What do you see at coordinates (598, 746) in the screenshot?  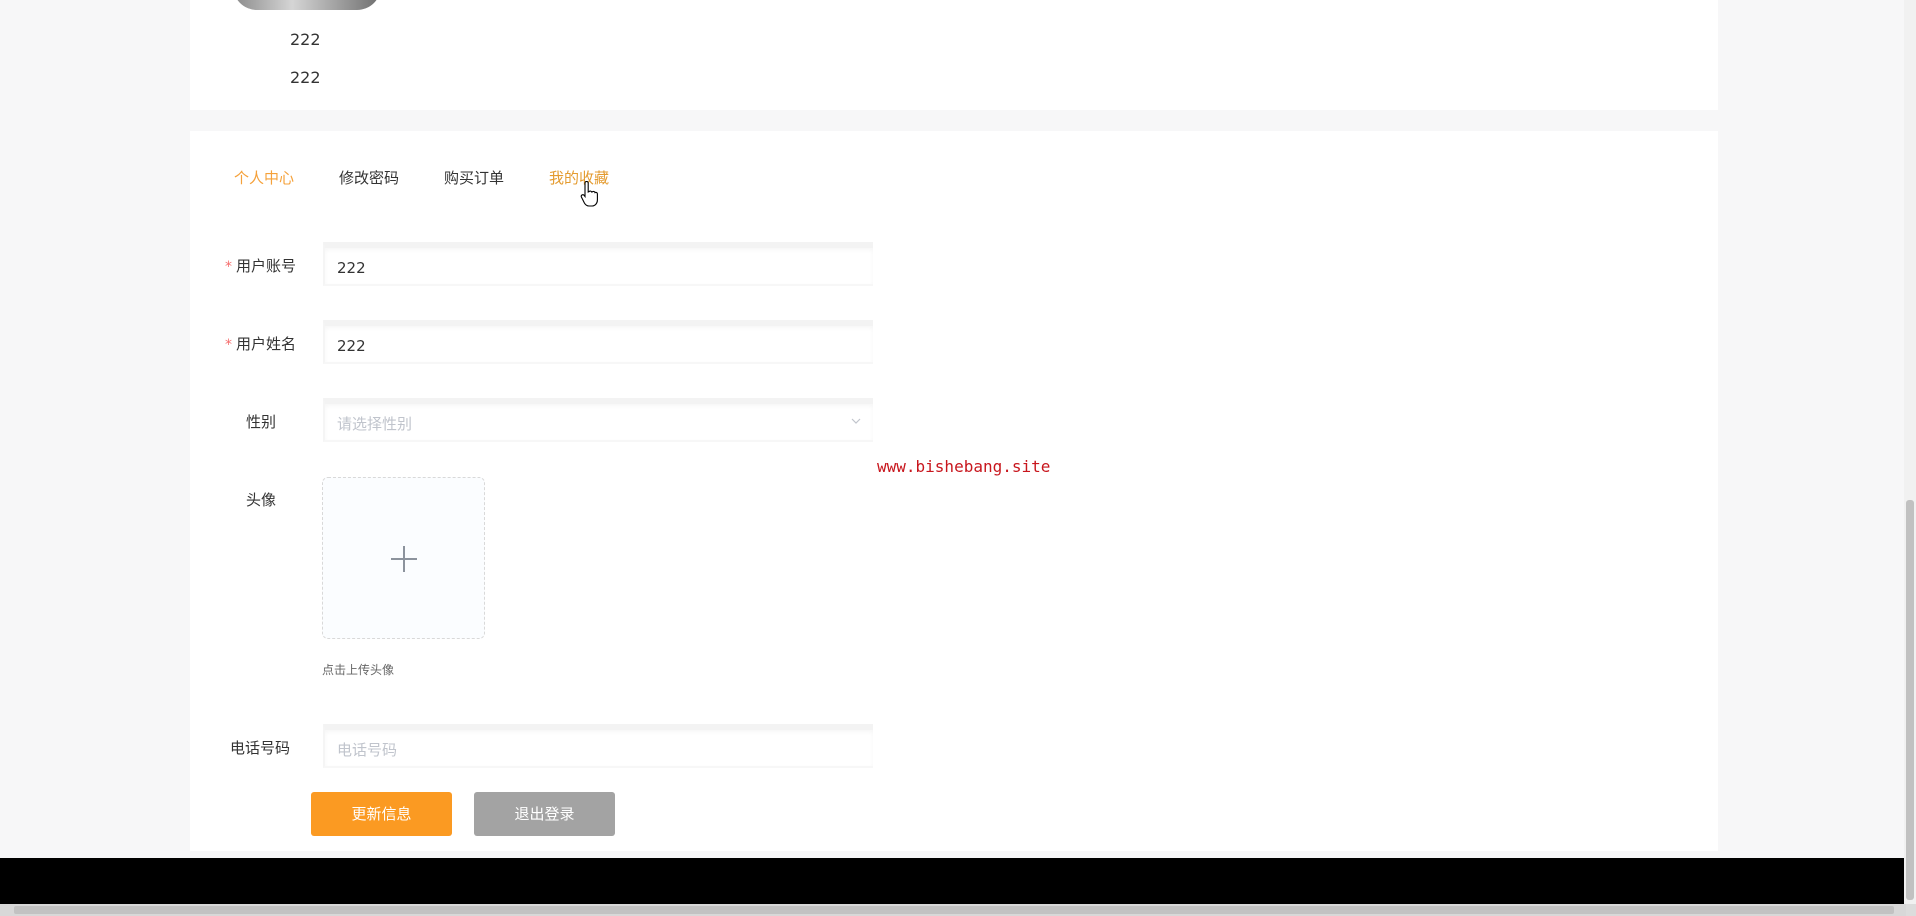 I see `phone-input: 电话号码` at bounding box center [598, 746].